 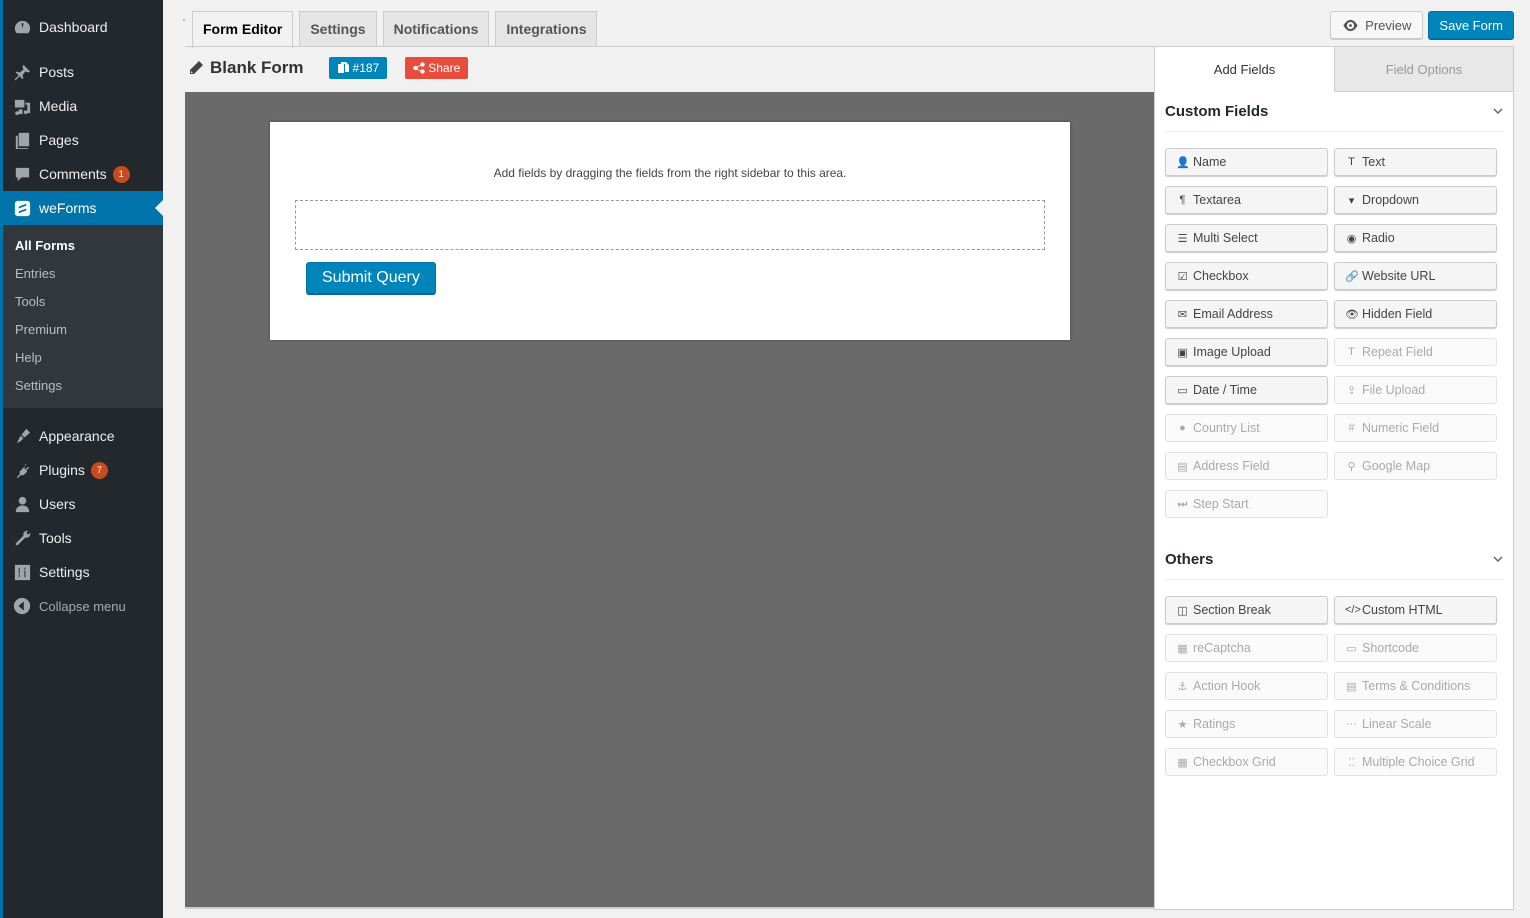 What do you see at coordinates (1246, 504) in the screenshot?
I see `field-button-step-start: ⏭ Step Start` at bounding box center [1246, 504].